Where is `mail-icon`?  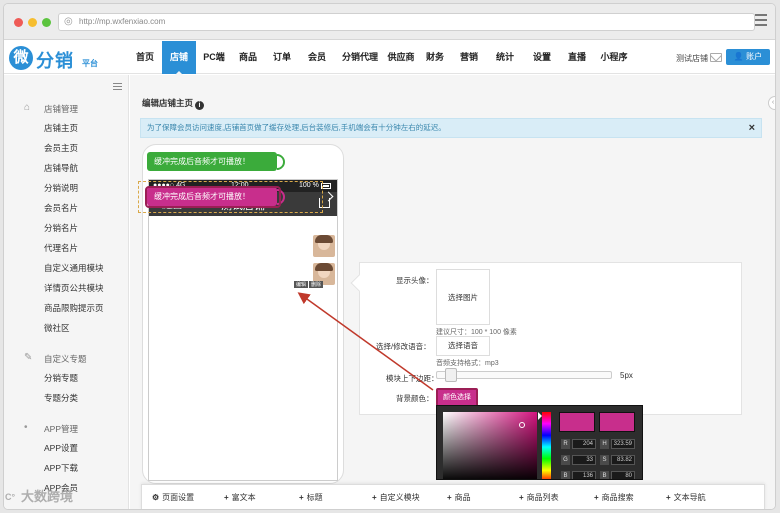 mail-icon is located at coordinates (716, 57).